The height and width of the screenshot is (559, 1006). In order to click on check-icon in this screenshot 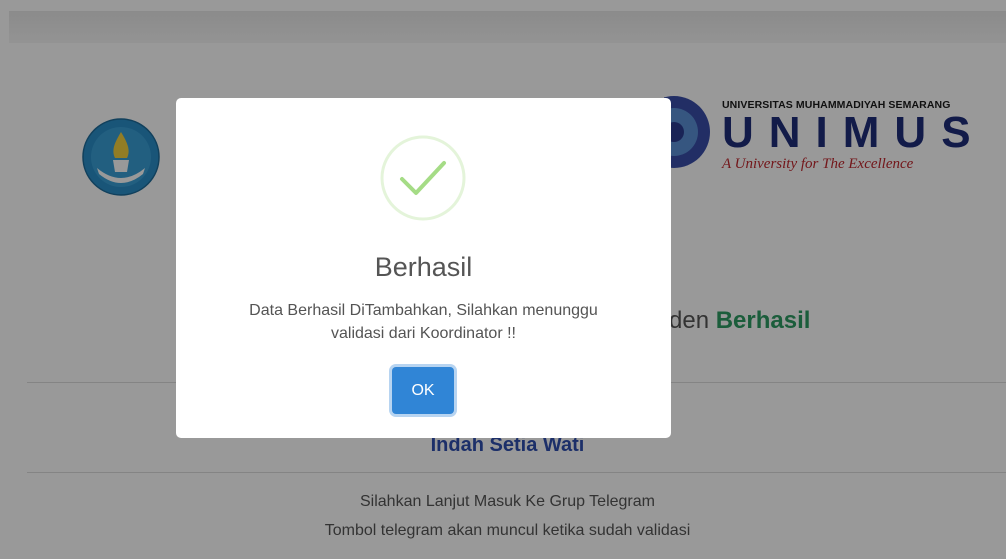, I will do `click(423, 178)`.